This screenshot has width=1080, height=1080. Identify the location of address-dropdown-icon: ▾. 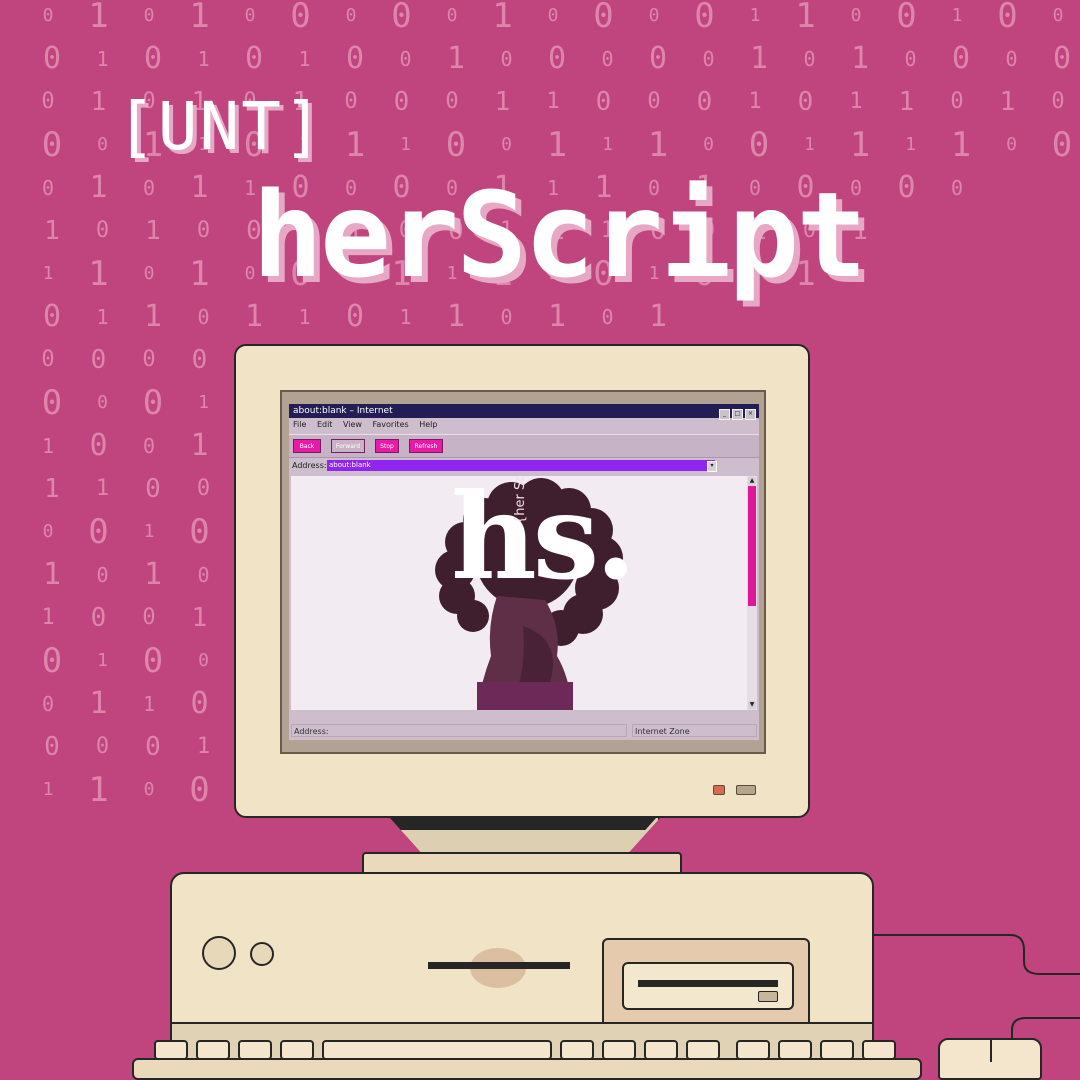
(712, 466).